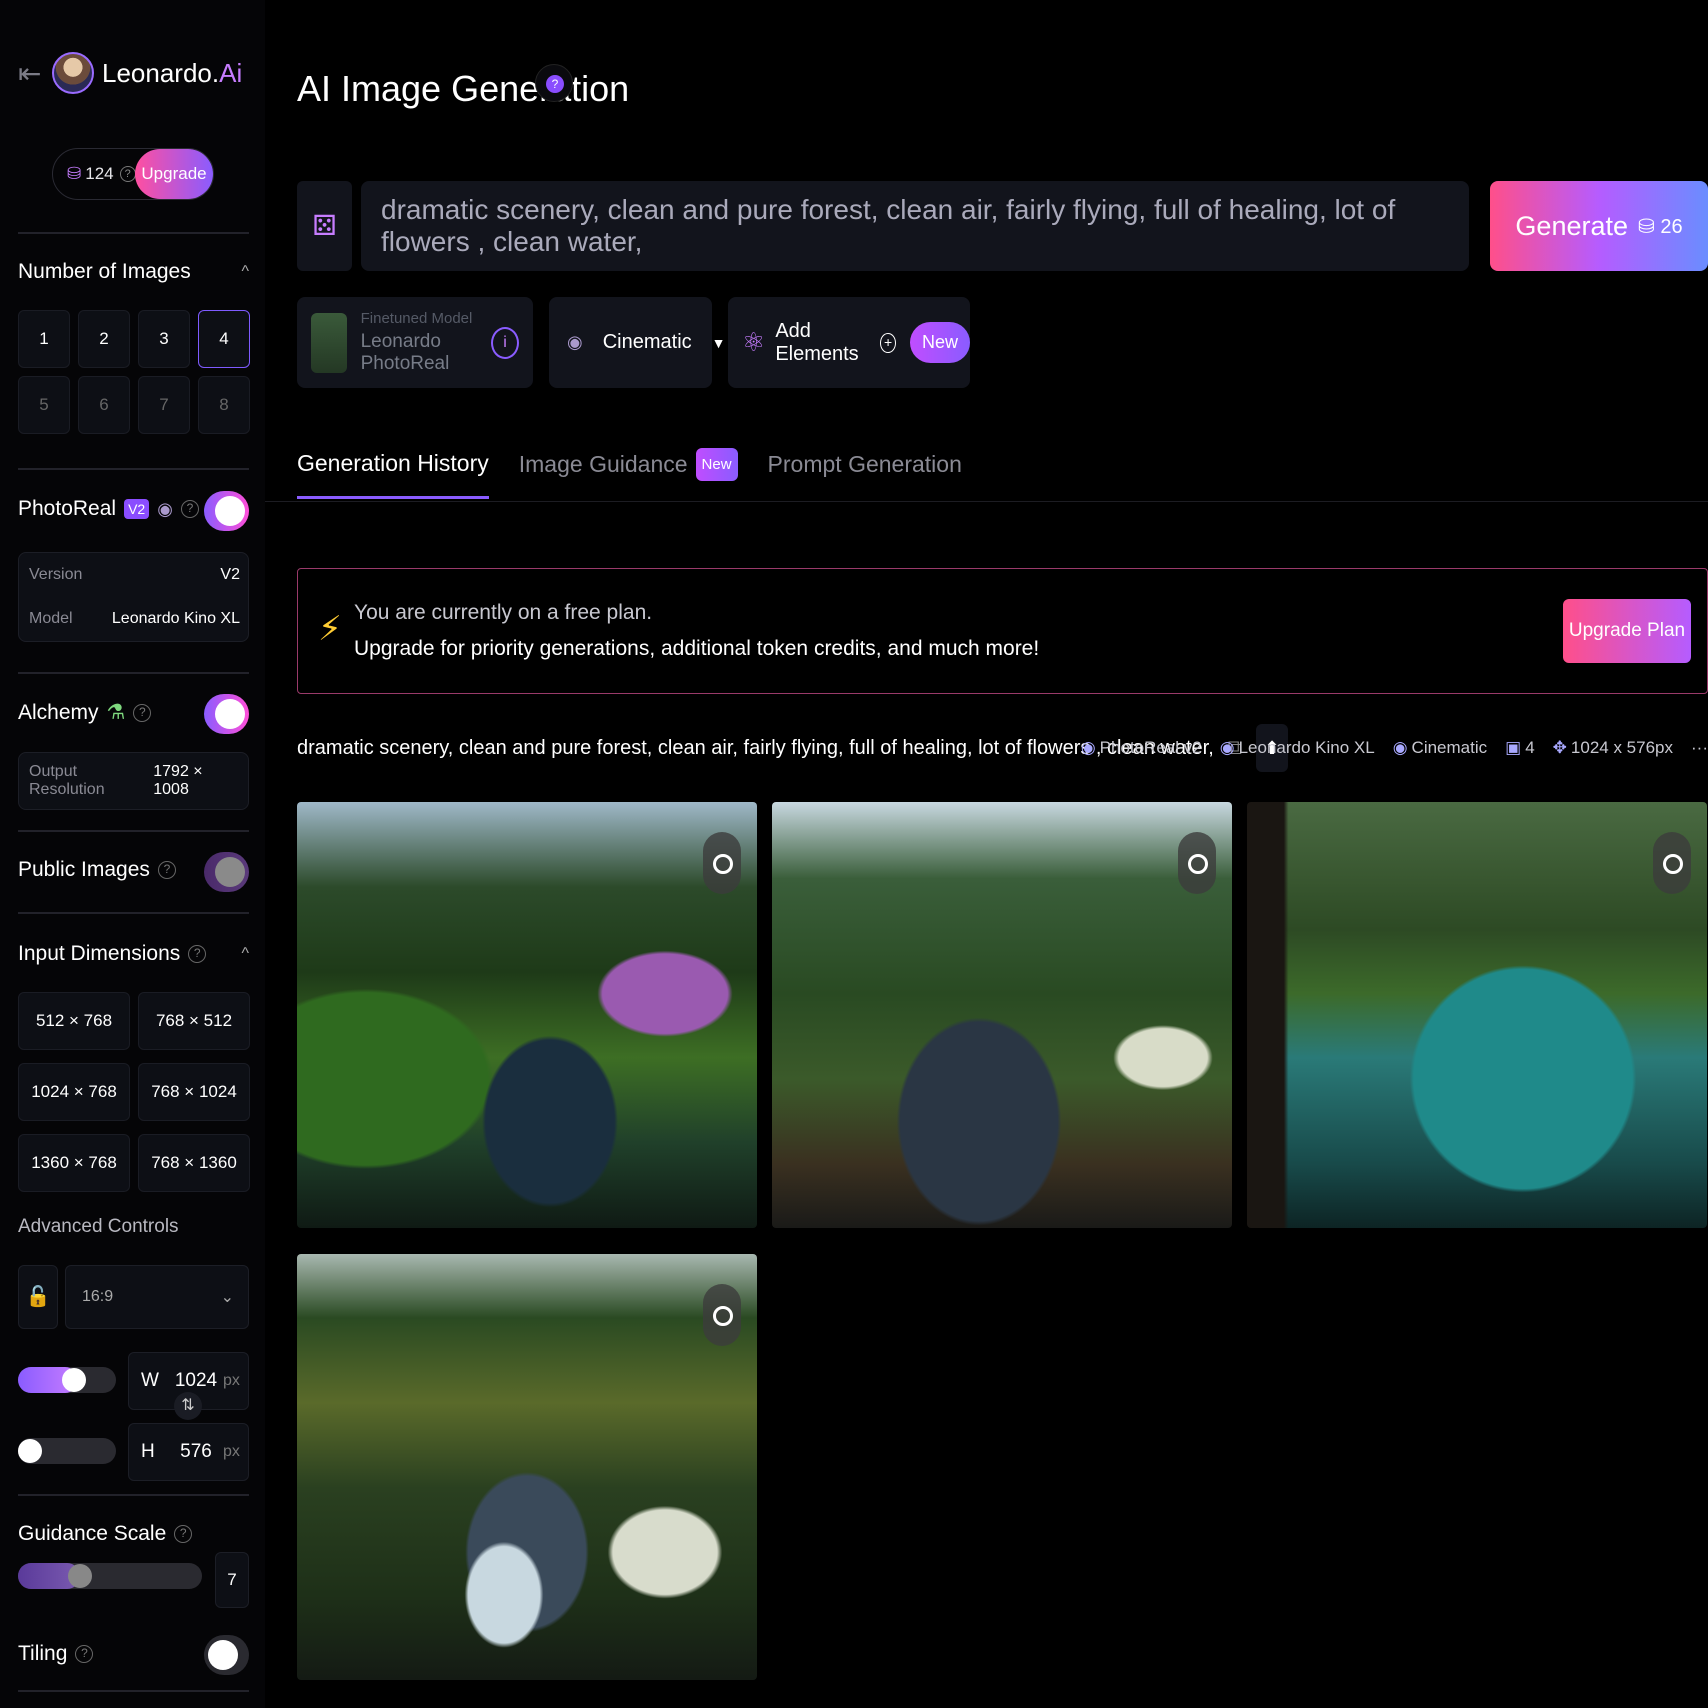 This screenshot has width=1708, height=1708. What do you see at coordinates (415, 342) in the screenshot?
I see `model-selector: Finetuned Model Leonardo PhotoReal i` at bounding box center [415, 342].